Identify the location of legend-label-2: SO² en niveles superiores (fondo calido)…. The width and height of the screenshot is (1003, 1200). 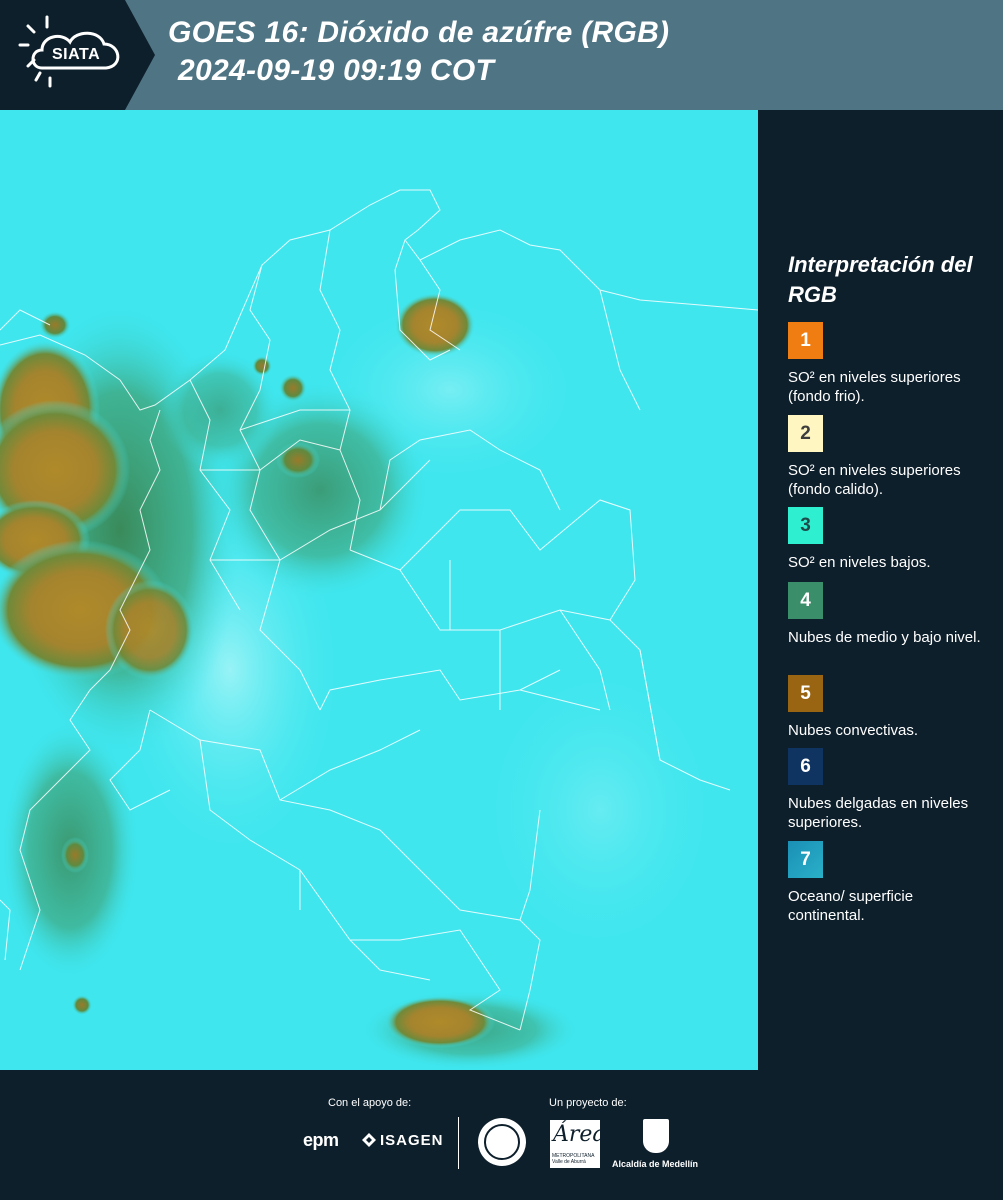
(874, 480).